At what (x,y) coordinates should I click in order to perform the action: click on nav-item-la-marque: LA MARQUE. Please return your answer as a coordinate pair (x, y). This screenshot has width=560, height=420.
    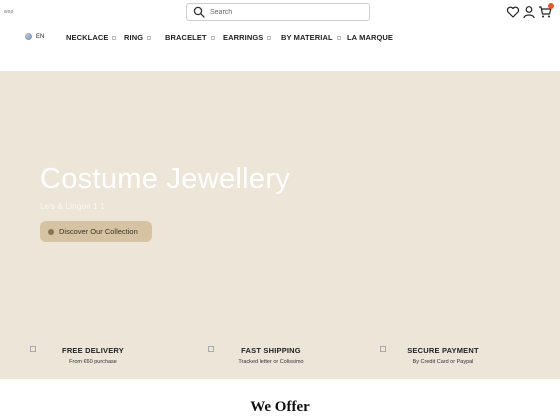
    Looking at the image, I should click on (370, 37).